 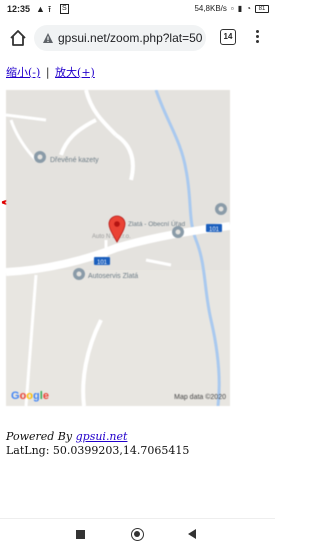 What do you see at coordinates (80, 534) in the screenshot?
I see `recents-button` at bounding box center [80, 534].